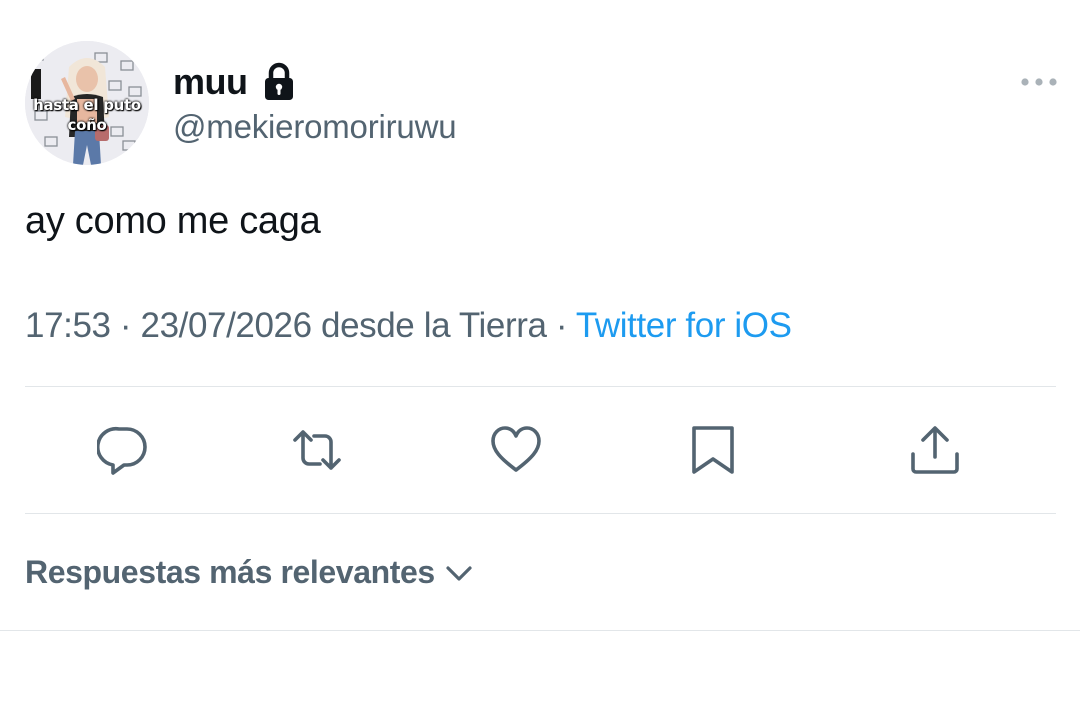  Describe the element at coordinates (1039, 82) in the screenshot. I see `more-options-icon` at that location.